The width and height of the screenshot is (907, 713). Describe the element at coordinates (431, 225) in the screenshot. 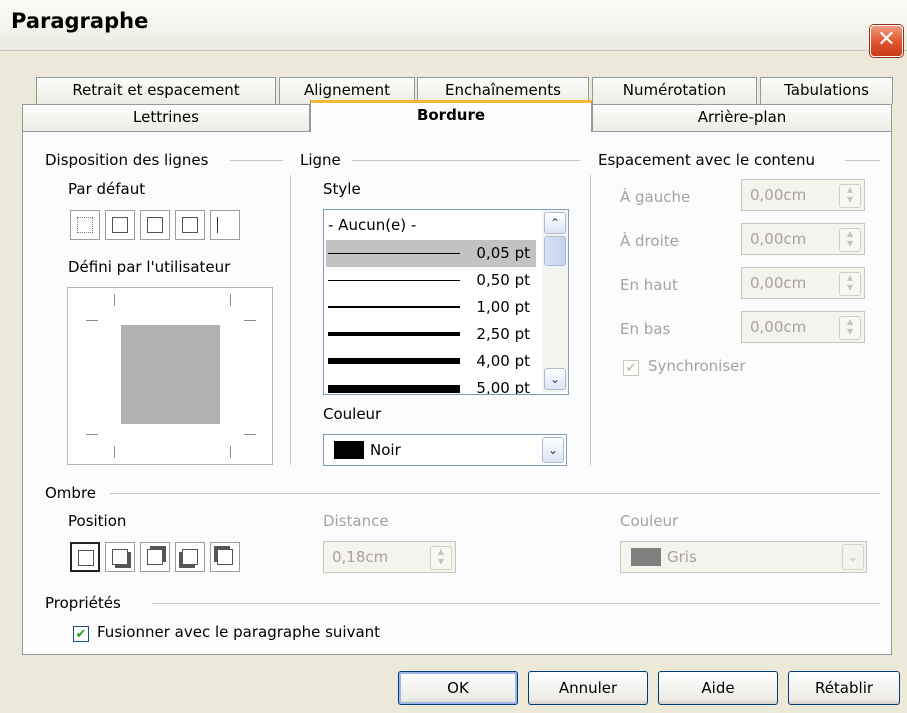

I see `list-item: - Aucun(e) -` at that location.